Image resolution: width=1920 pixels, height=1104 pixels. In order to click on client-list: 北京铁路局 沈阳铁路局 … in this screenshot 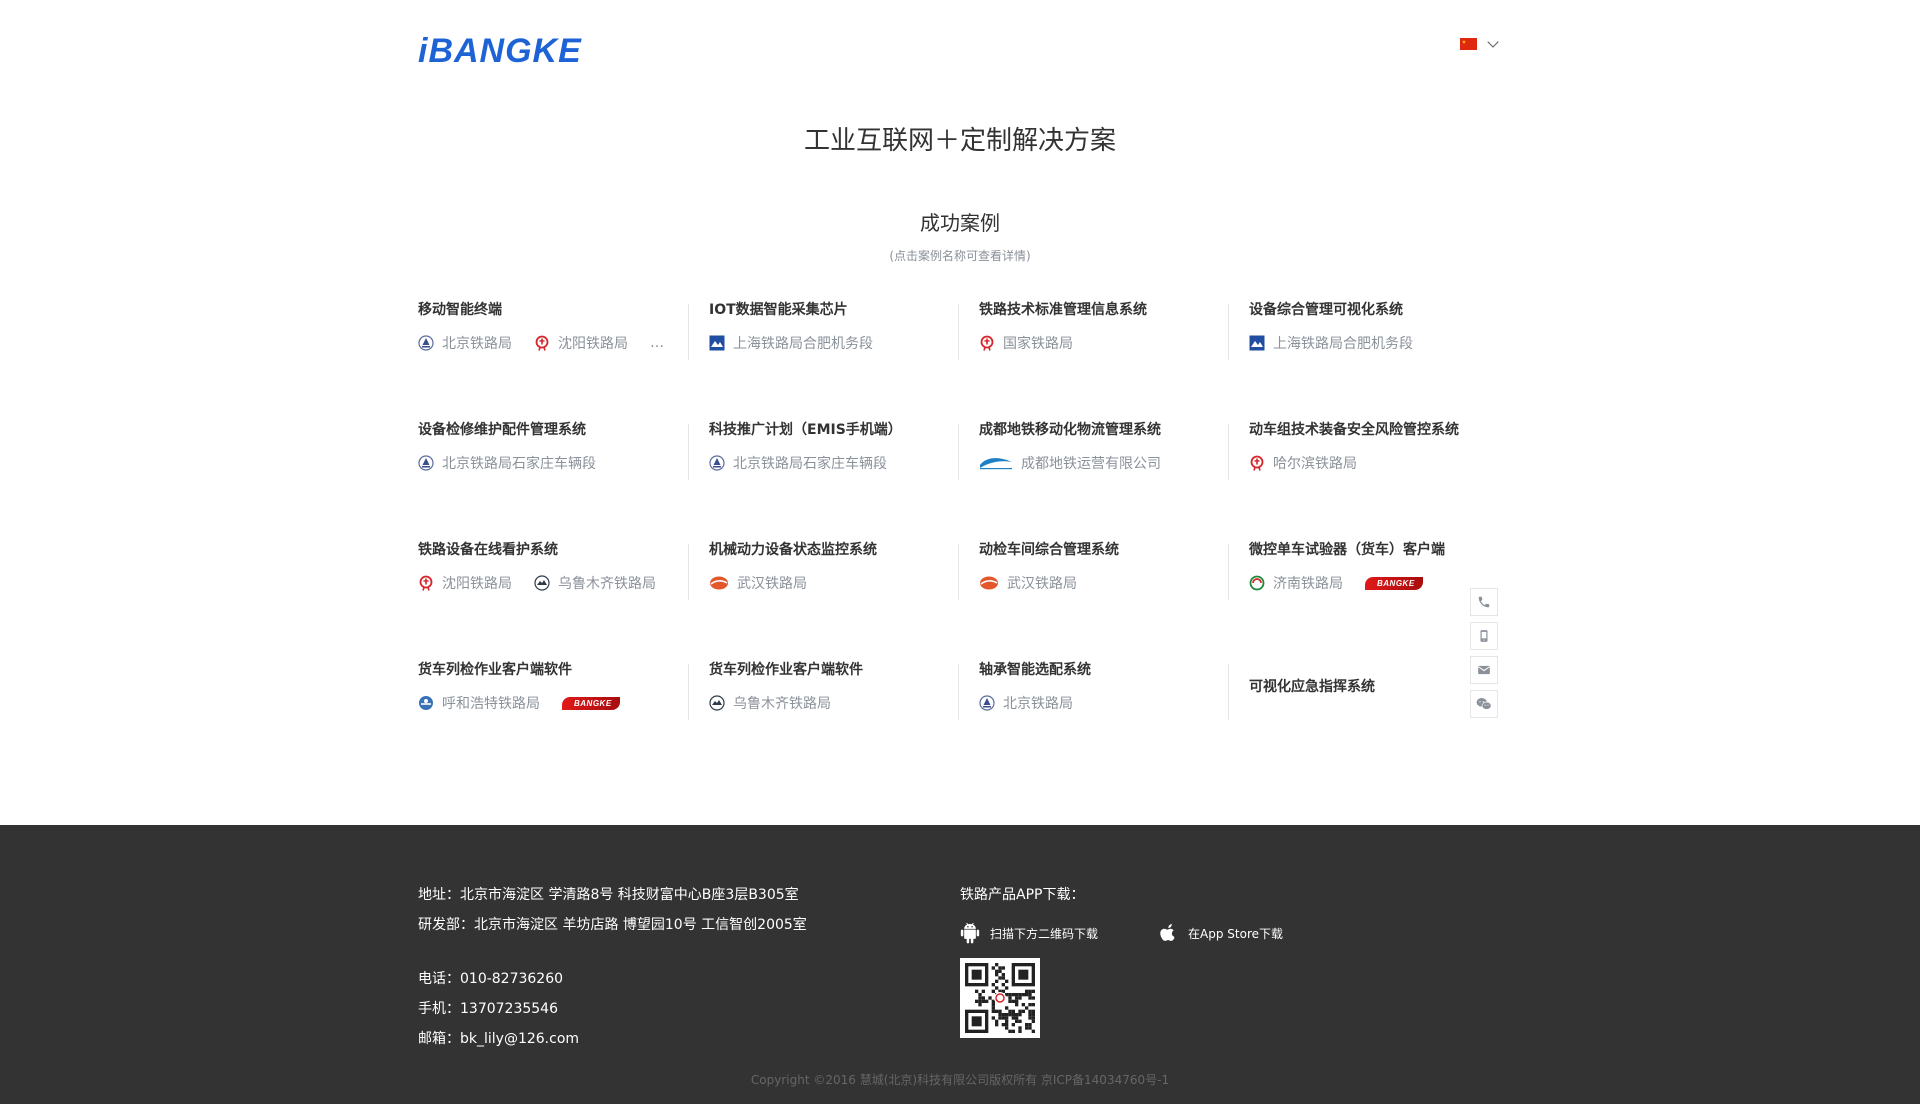, I will do `click(553, 343)`.